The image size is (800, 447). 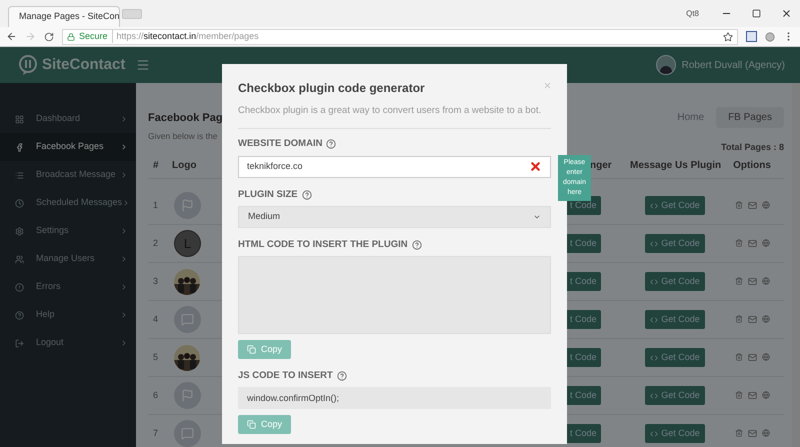 What do you see at coordinates (19, 203) in the screenshot?
I see `clock-icon` at bounding box center [19, 203].